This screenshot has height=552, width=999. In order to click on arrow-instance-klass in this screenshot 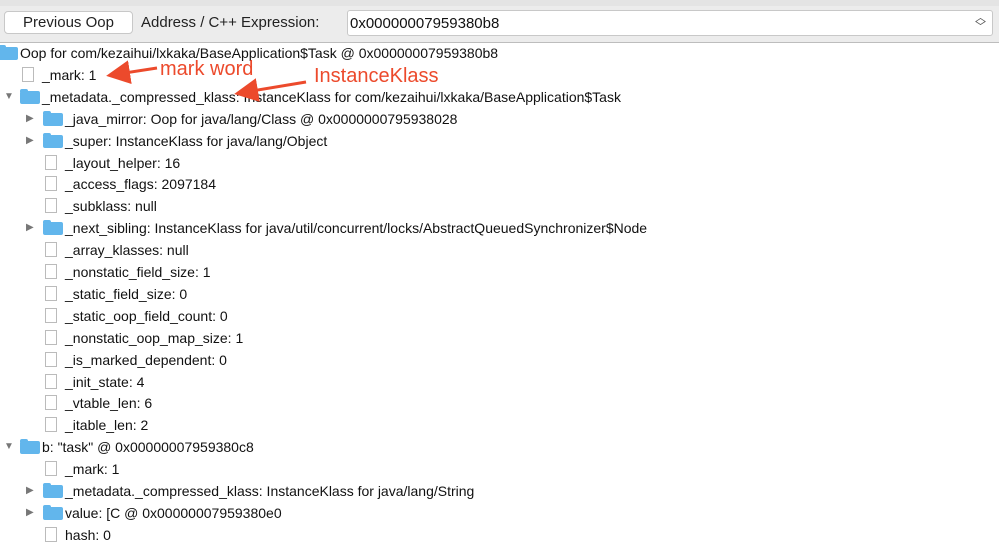, I will do `click(270, 90)`.